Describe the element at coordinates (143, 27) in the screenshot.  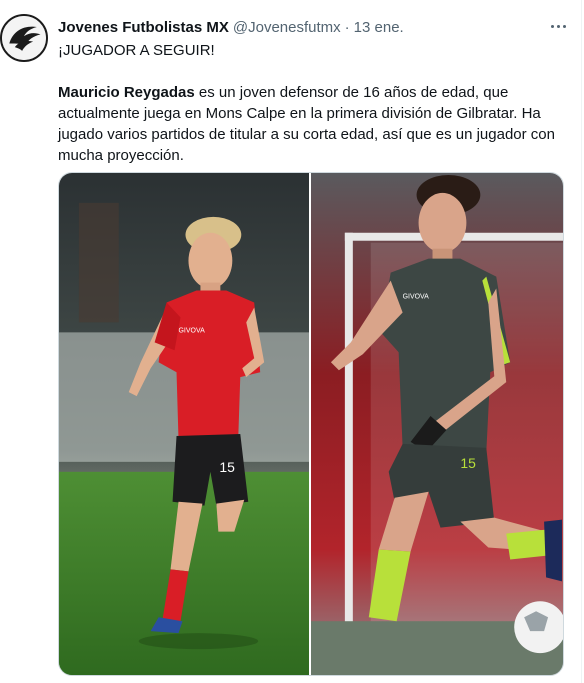
I see `author-name: Jovenes Futbolistas MX` at that location.